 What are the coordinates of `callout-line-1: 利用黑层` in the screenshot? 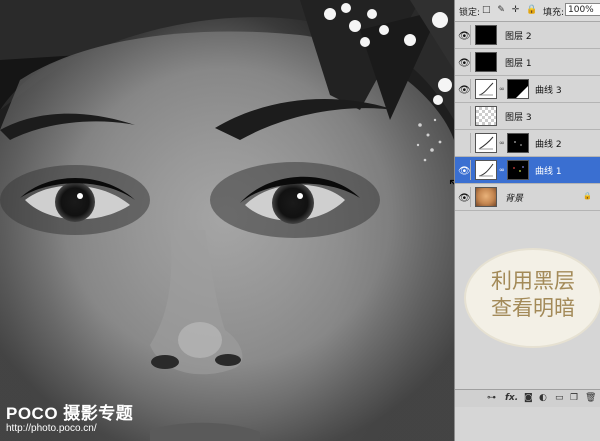 It's located at (533, 281).